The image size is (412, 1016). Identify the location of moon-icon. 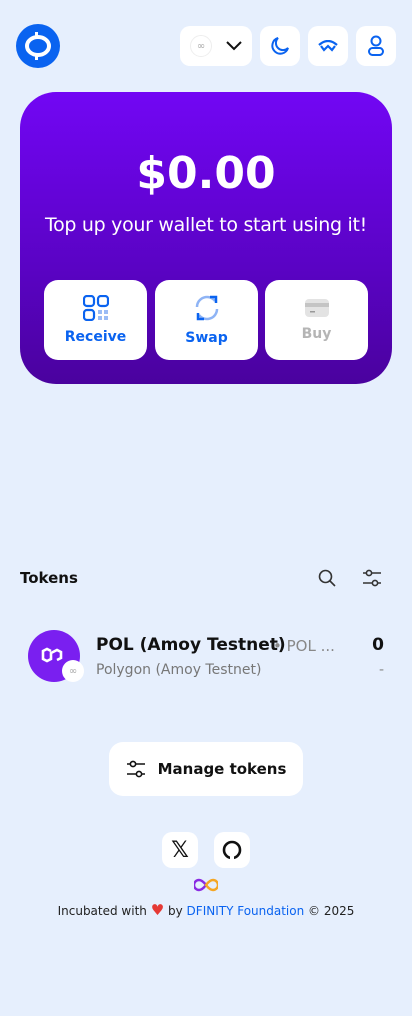
(280, 46).